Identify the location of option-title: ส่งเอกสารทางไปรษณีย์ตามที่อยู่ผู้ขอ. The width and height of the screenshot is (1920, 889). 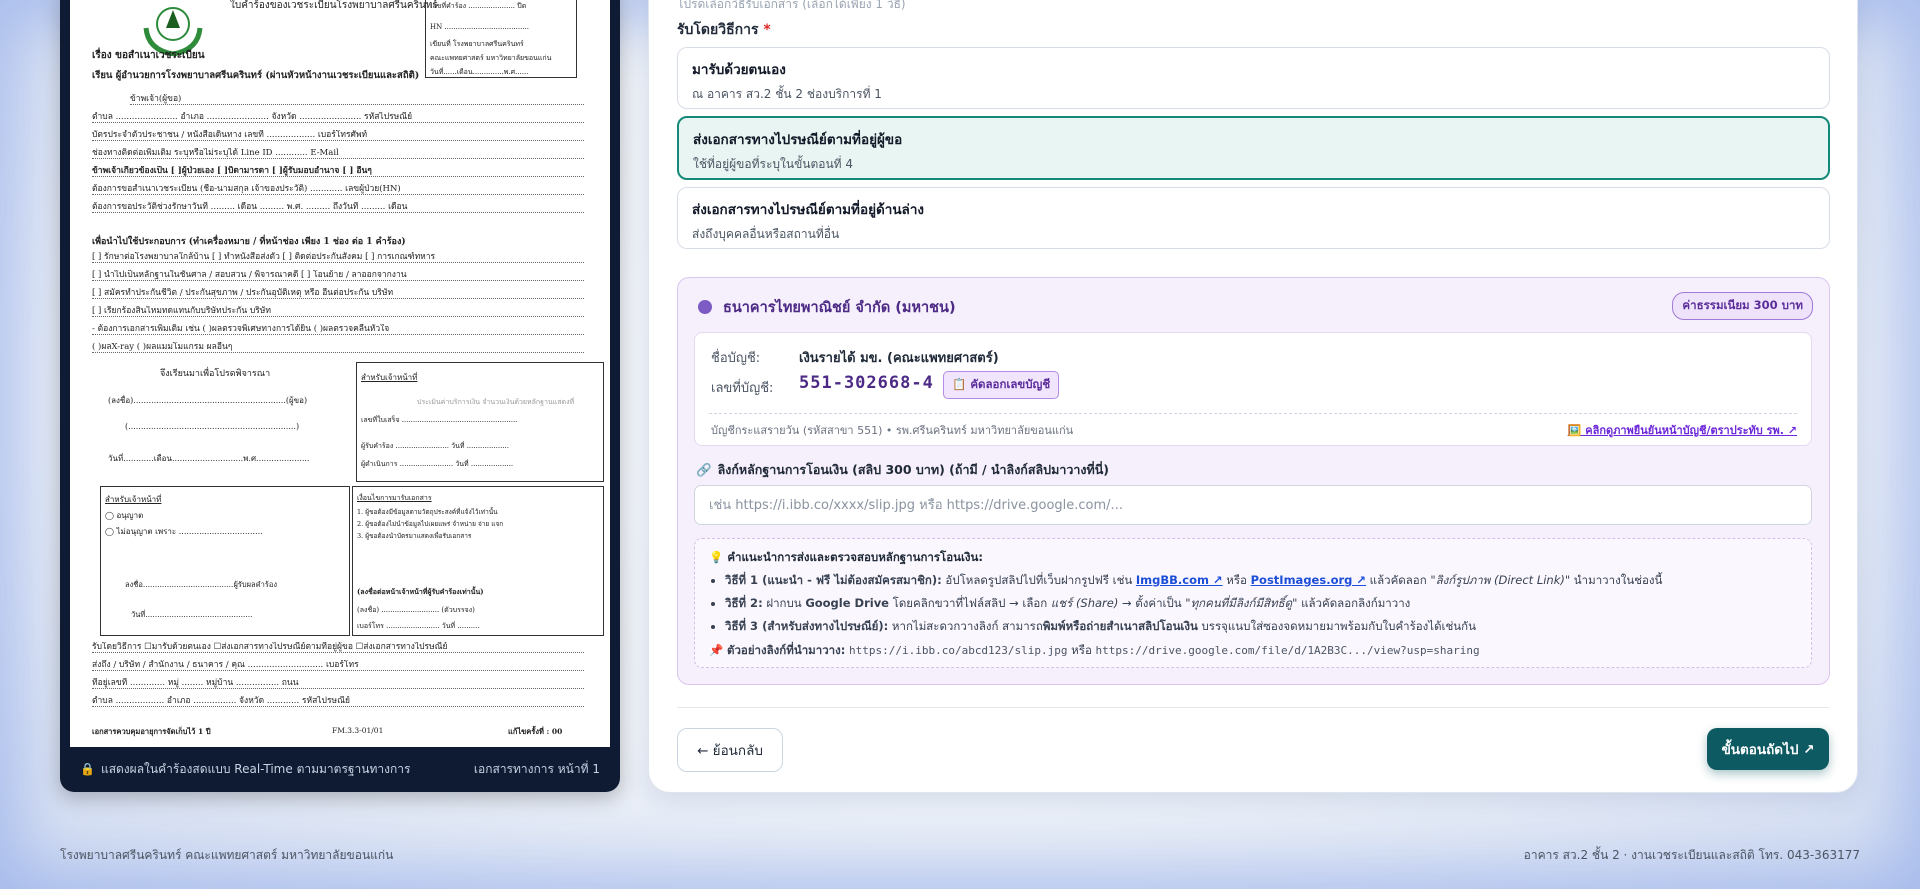
(798, 140).